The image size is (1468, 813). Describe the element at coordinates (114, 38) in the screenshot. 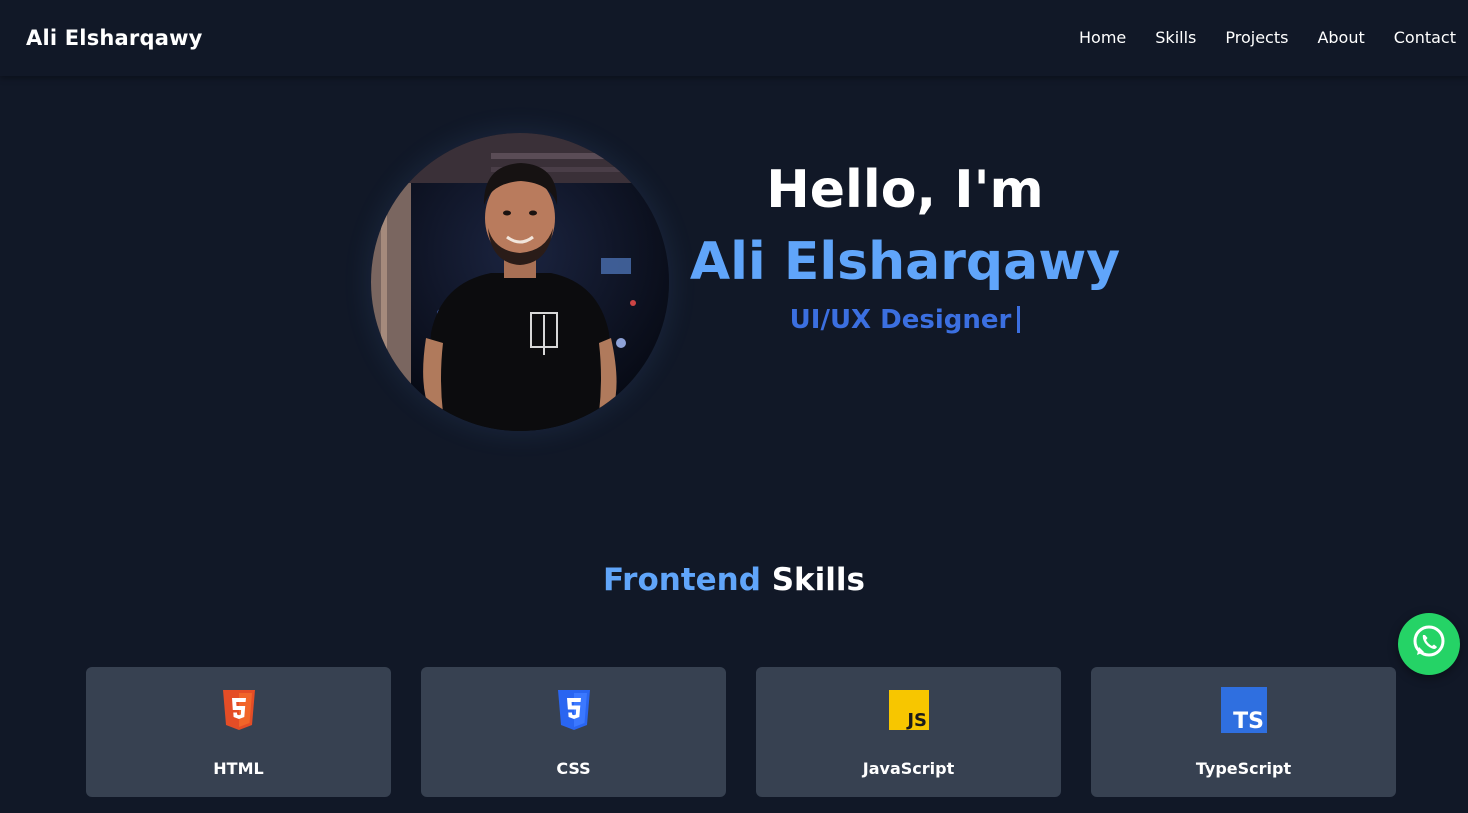

I see `brand-logo: Ali Elsharqawy` at that location.